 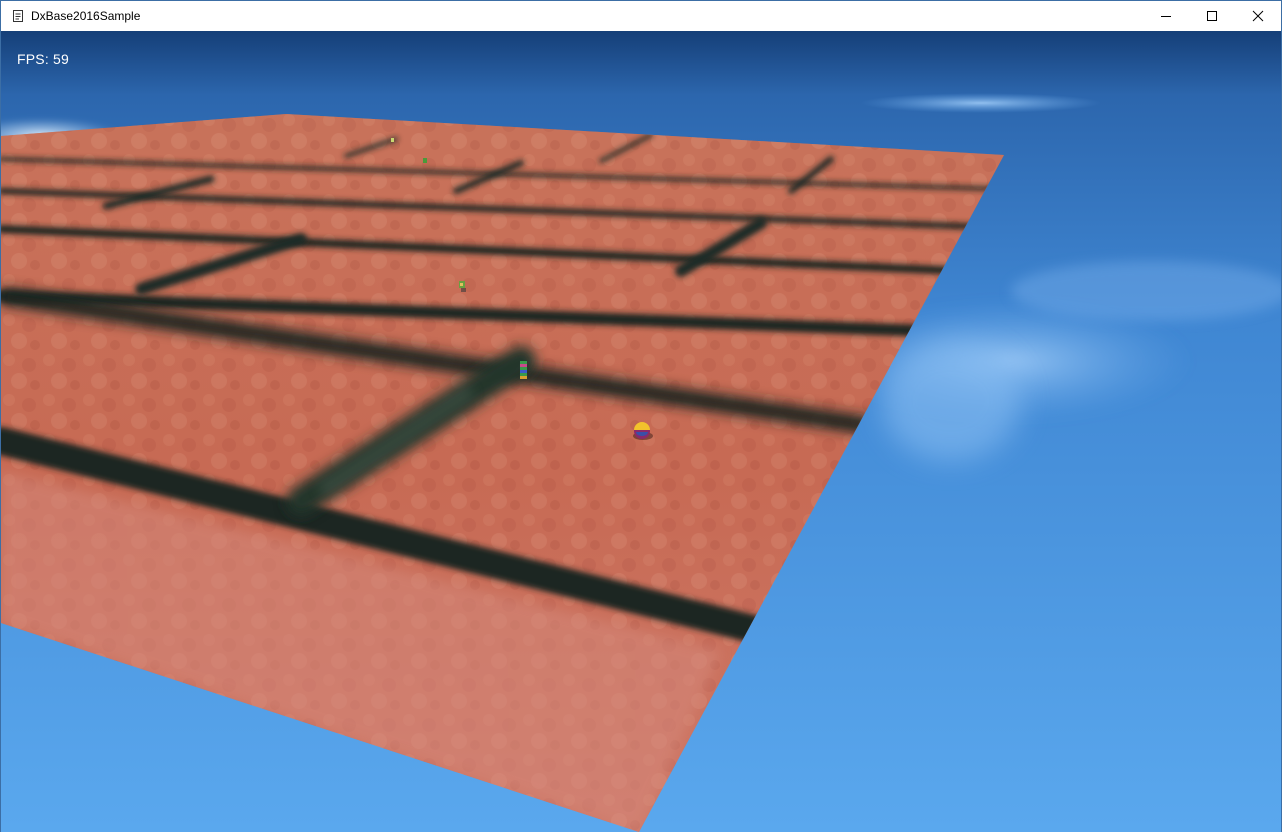 I want to click on close-icon, so click(x=1258, y=16).